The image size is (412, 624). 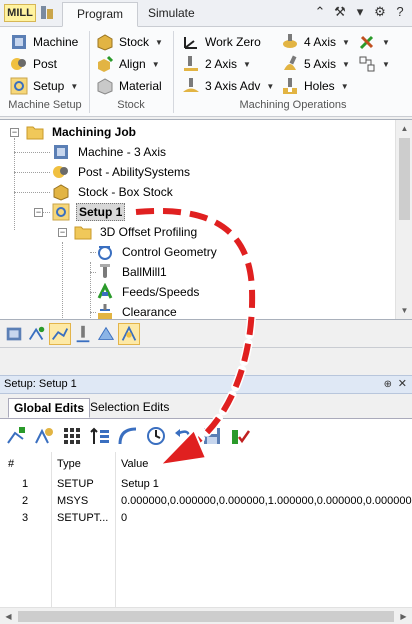 What do you see at coordinates (221, 64) in the screenshot?
I see `two-axis-label: 2 Axis` at bounding box center [221, 64].